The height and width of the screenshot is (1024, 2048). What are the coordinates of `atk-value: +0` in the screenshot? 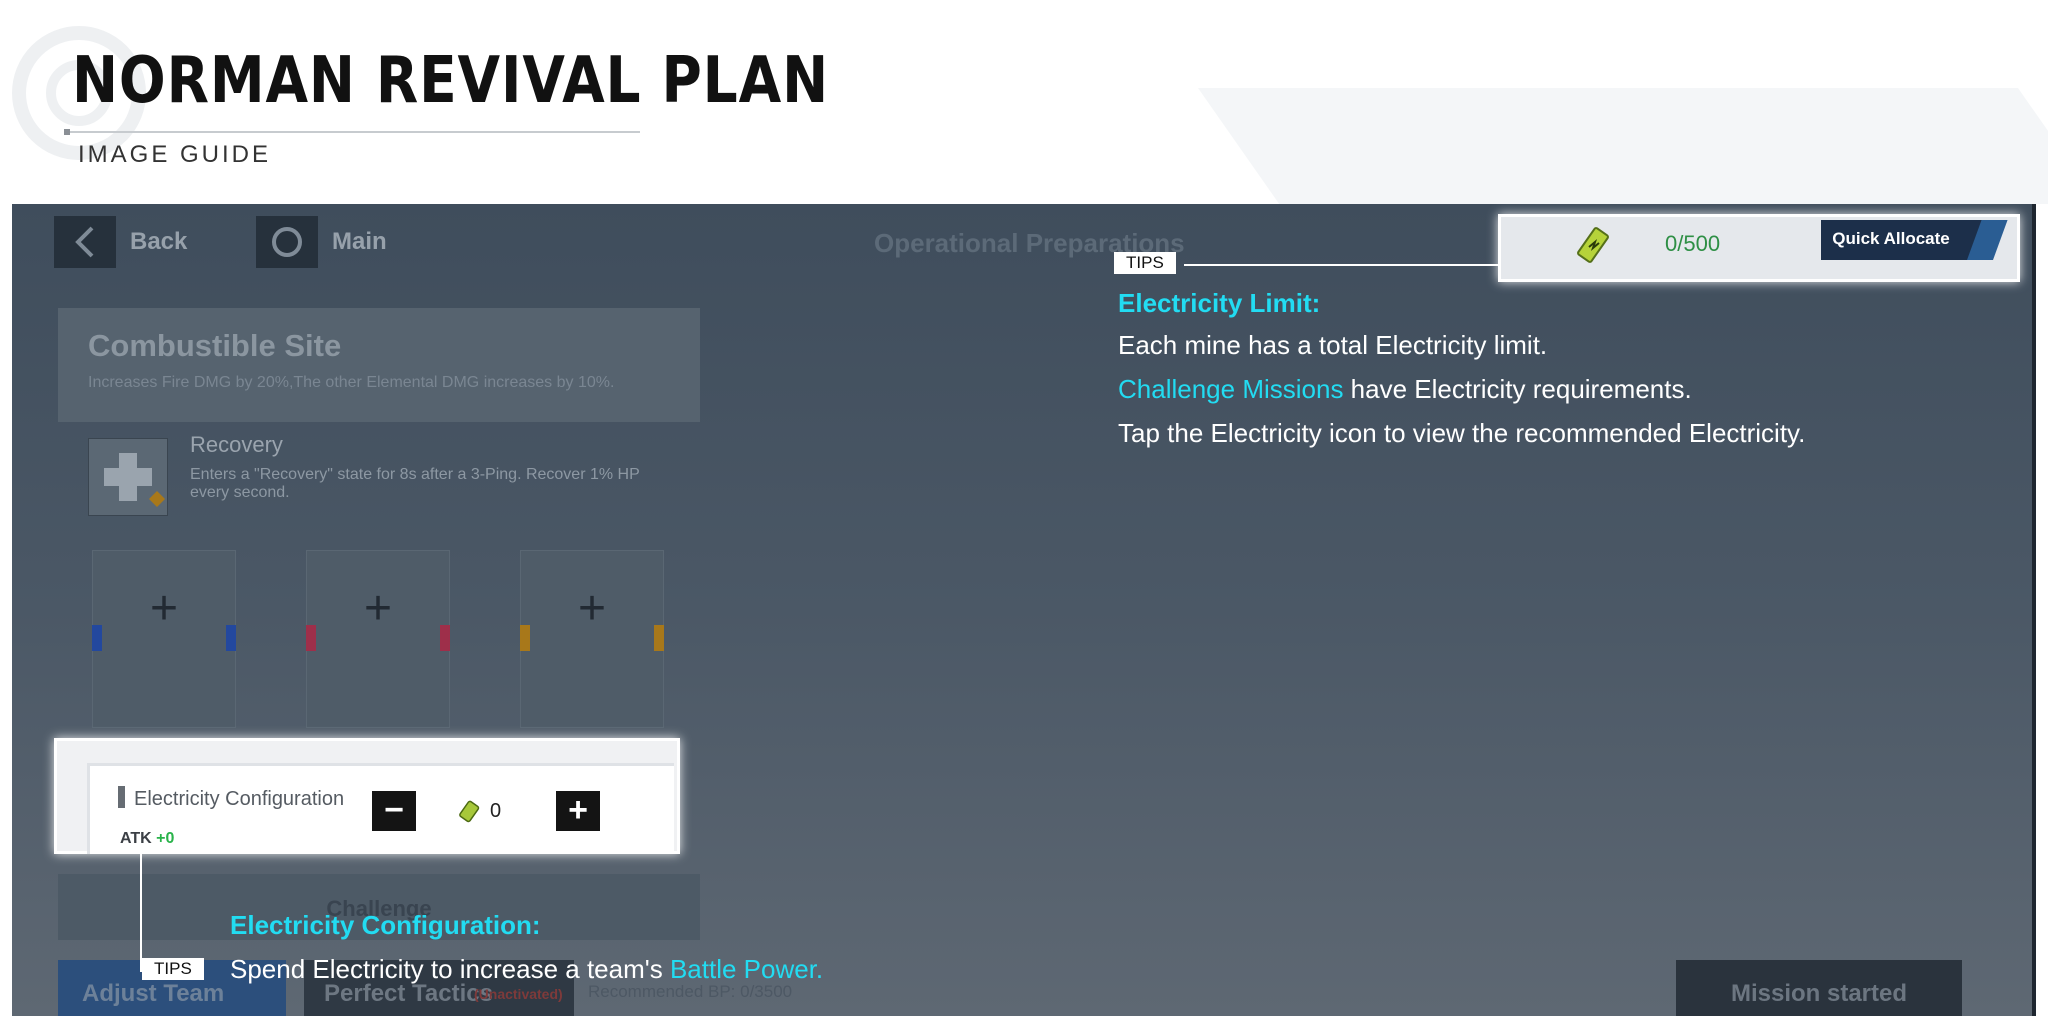 It's located at (165, 838).